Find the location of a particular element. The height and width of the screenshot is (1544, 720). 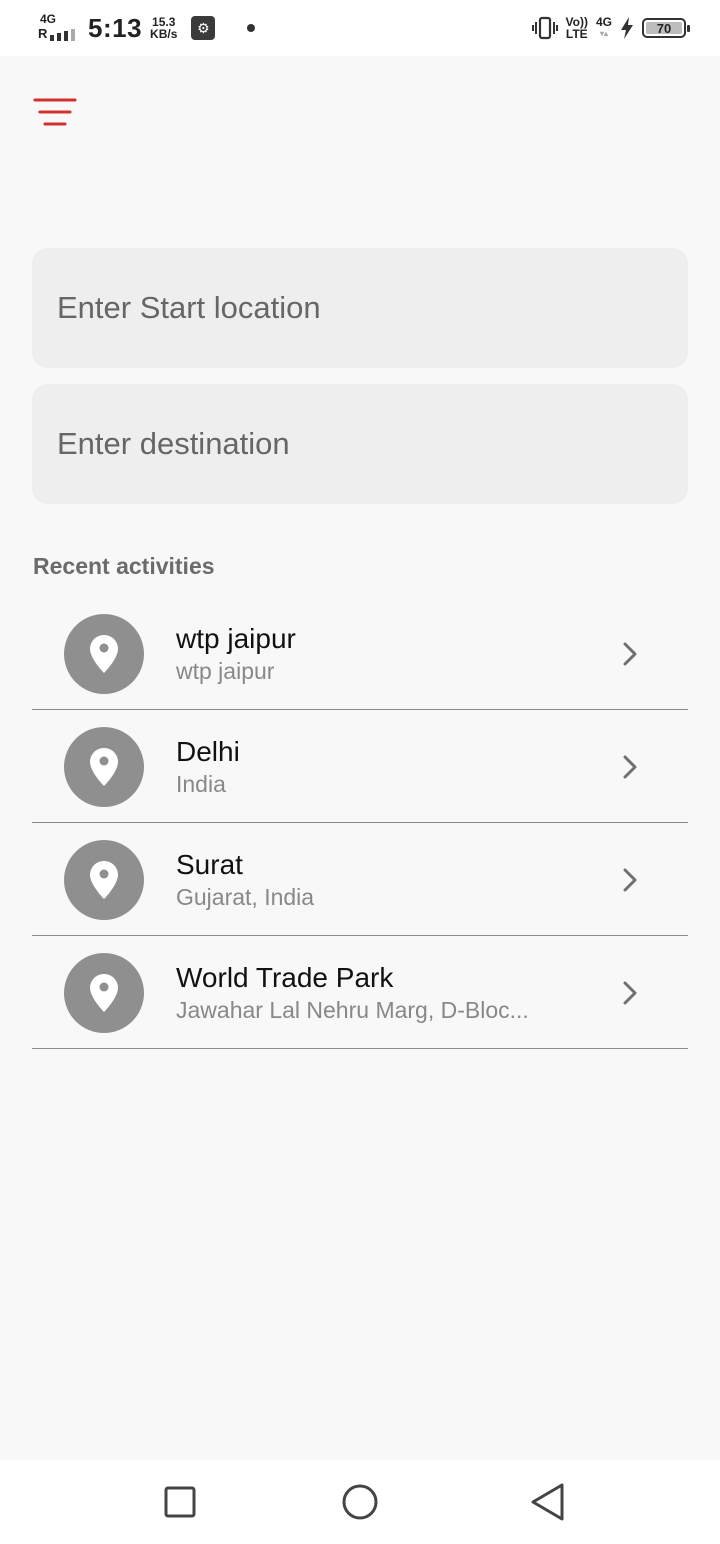

start-location-input is located at coordinates (360, 308).